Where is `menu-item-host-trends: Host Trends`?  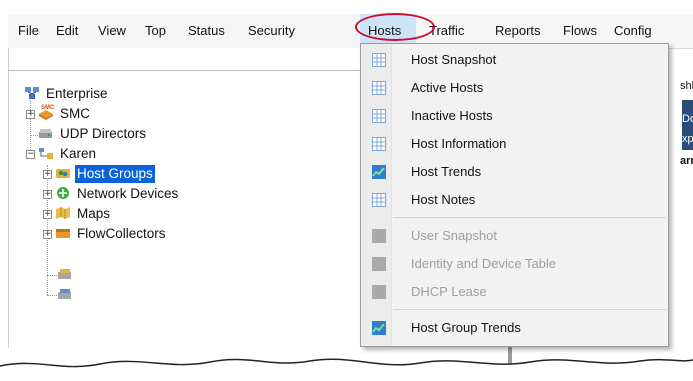
menu-item-host-trends: Host Trends is located at coordinates (514, 172).